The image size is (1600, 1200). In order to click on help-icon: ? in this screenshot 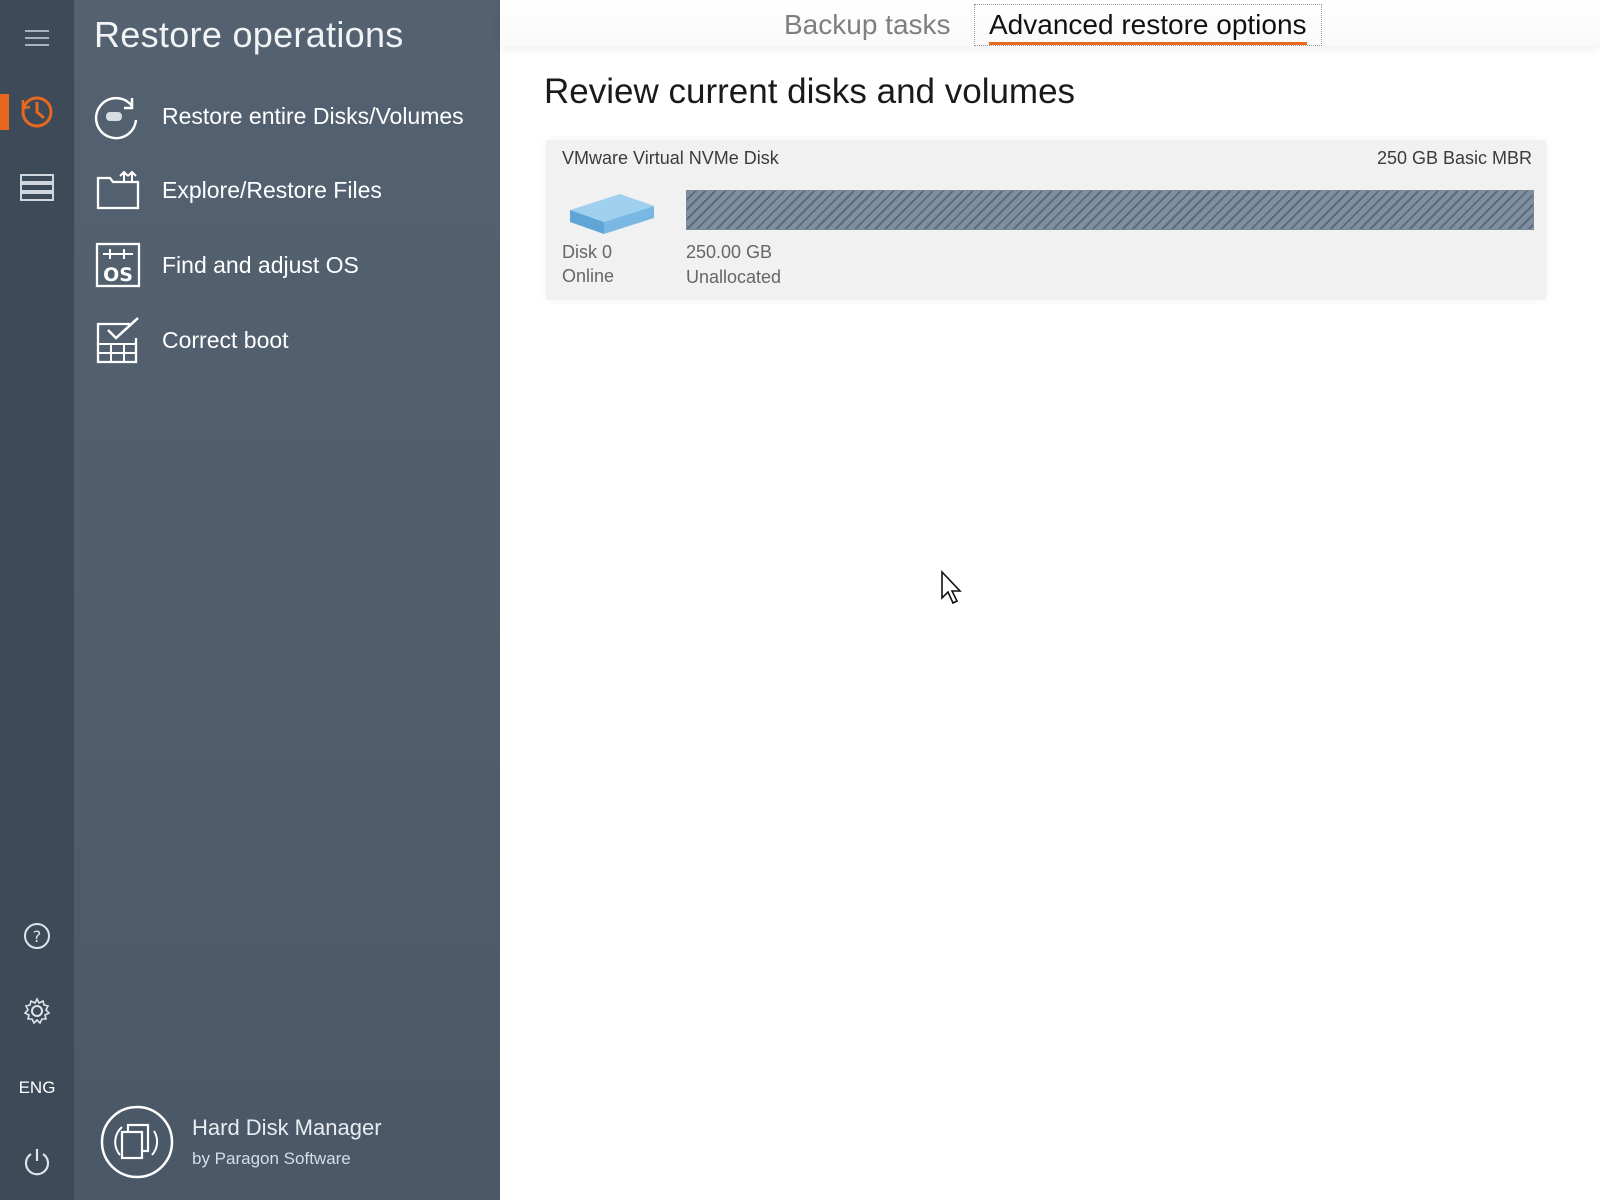, I will do `click(37, 936)`.